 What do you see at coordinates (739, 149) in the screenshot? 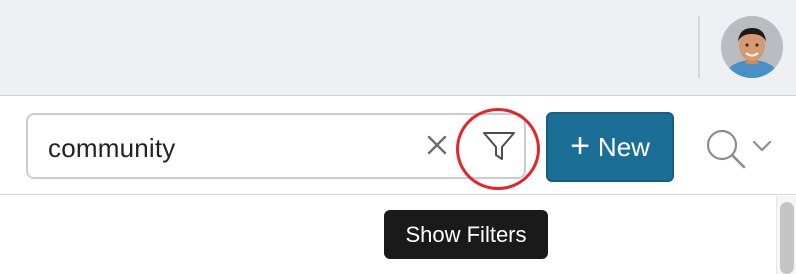
I see `magnifier-icon` at bounding box center [739, 149].